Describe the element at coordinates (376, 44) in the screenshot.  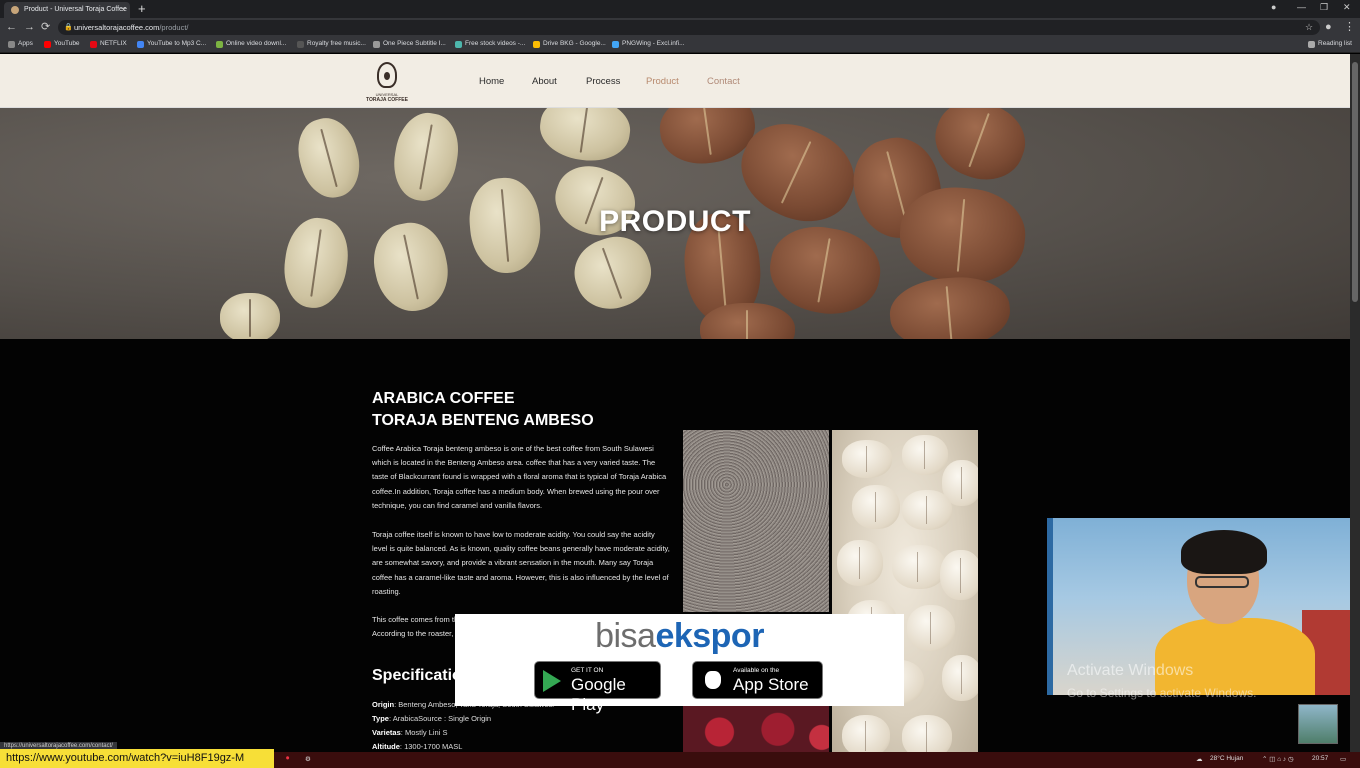
I see `subtitle-icon` at that location.